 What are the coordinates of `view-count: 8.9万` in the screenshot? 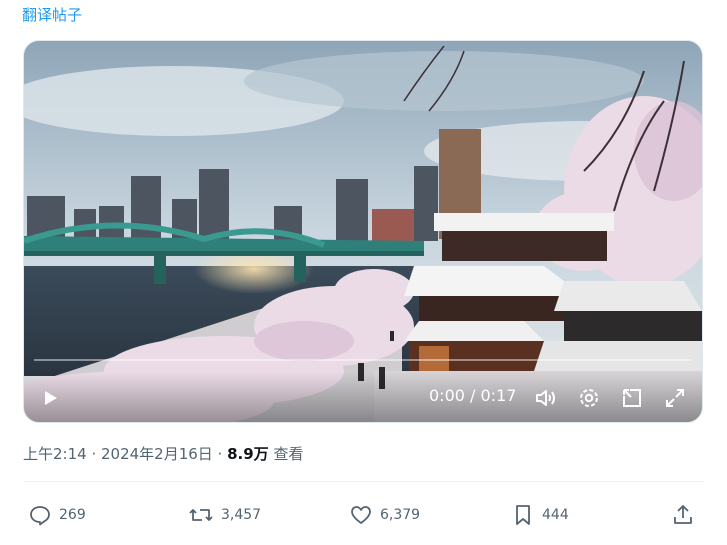 It's located at (248, 454).